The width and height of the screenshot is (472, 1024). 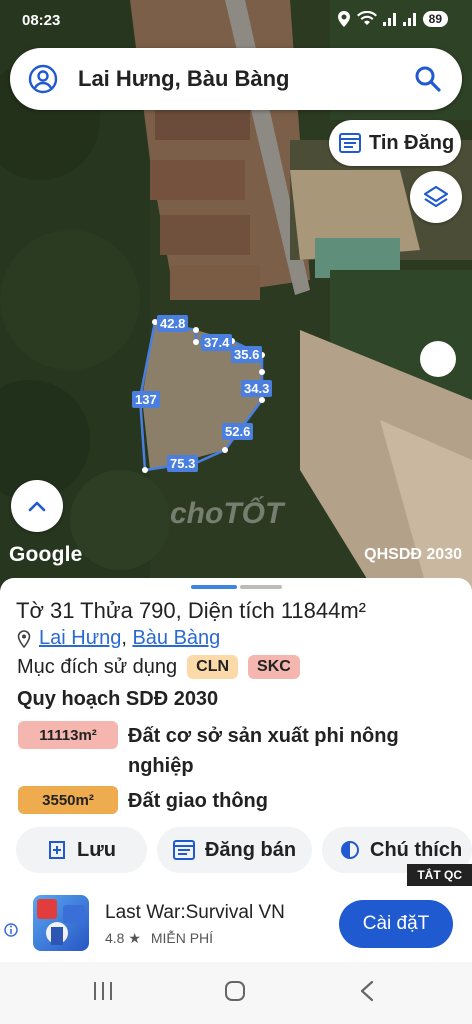 What do you see at coordinates (173, 323) in the screenshot?
I see `edge-length-label: 42.8` at bounding box center [173, 323].